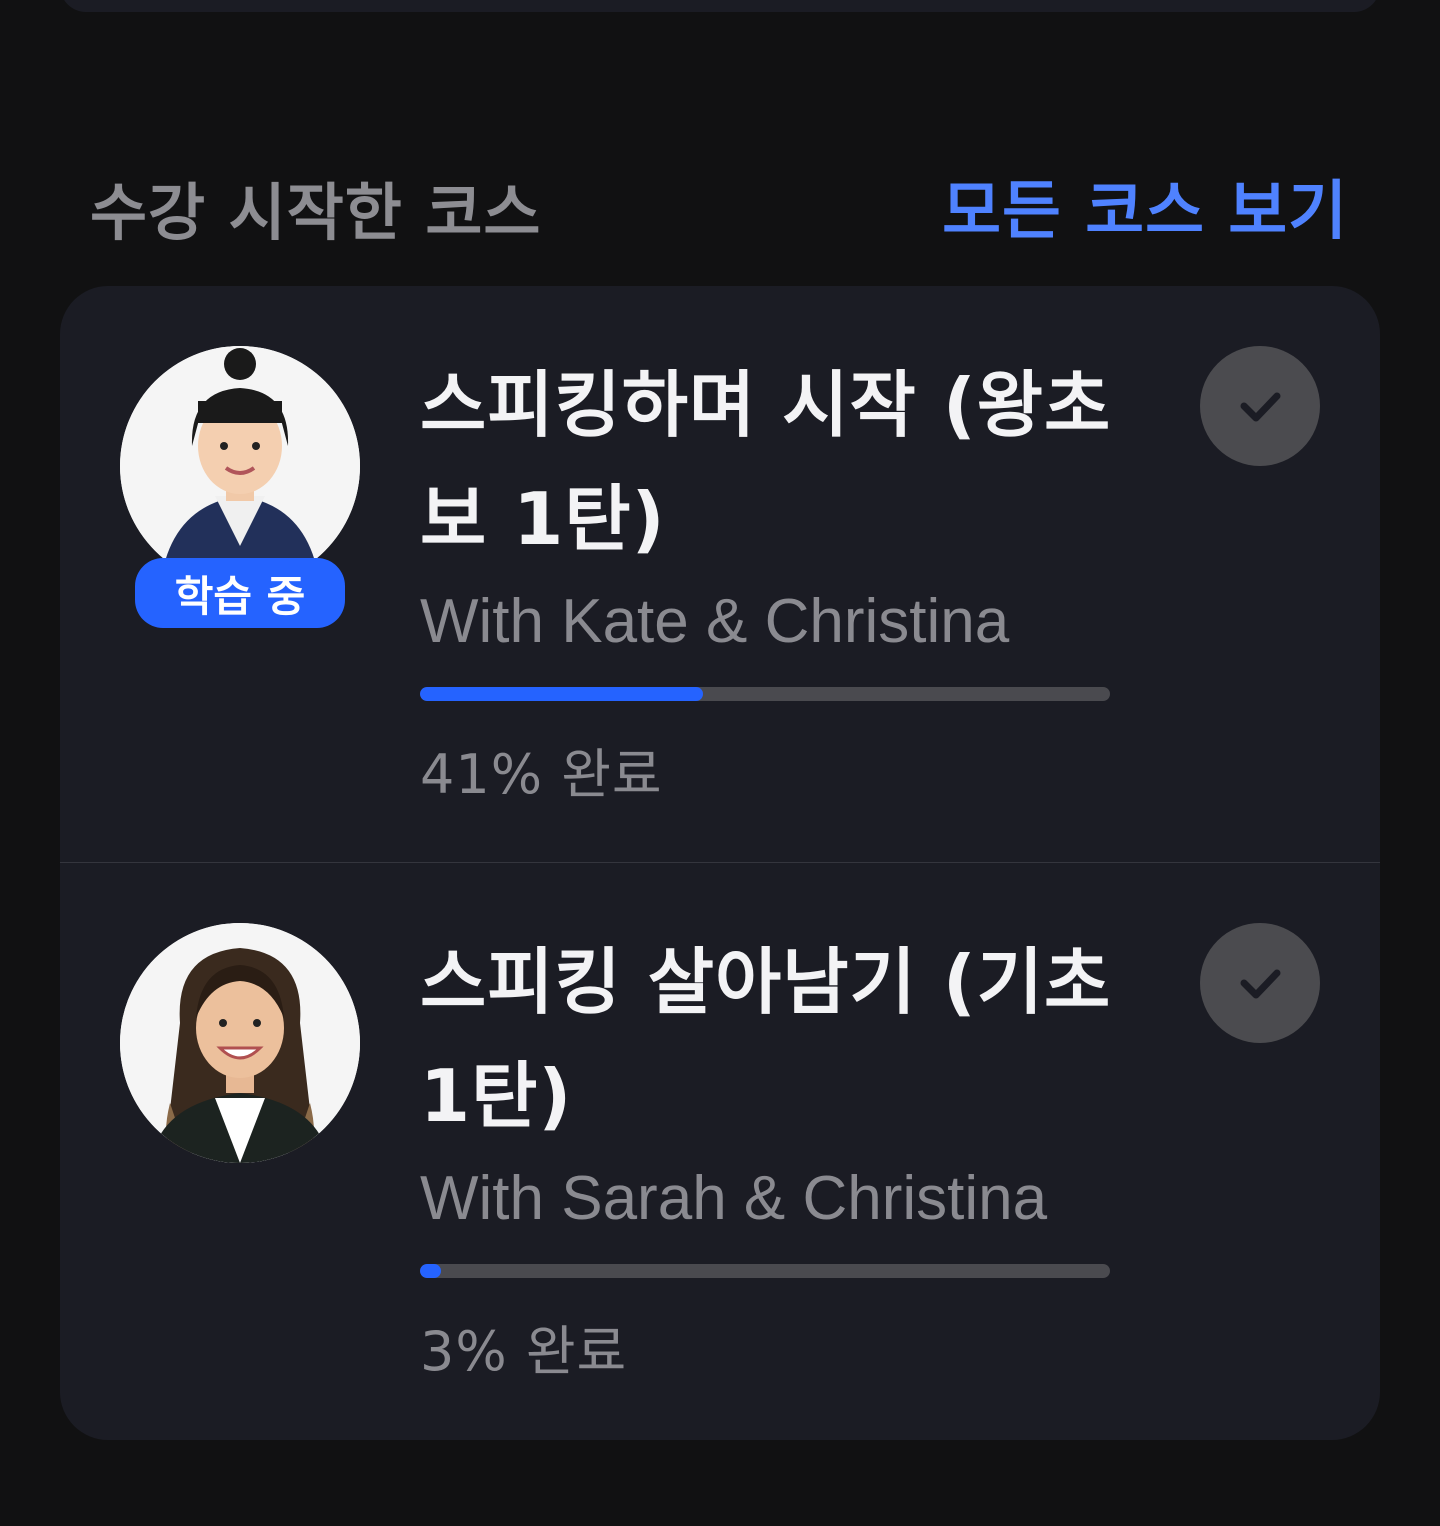  Describe the element at coordinates (1145, 206) in the screenshot. I see `view-all-courses-link: 모든 코스 보기` at that location.